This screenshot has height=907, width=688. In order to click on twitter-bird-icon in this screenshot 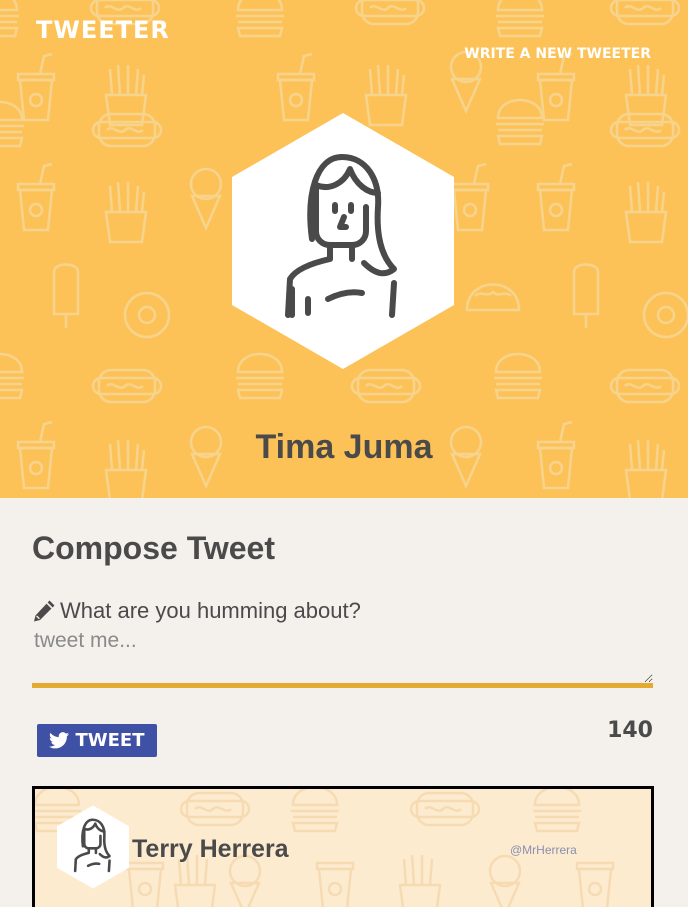, I will do `click(59, 740)`.